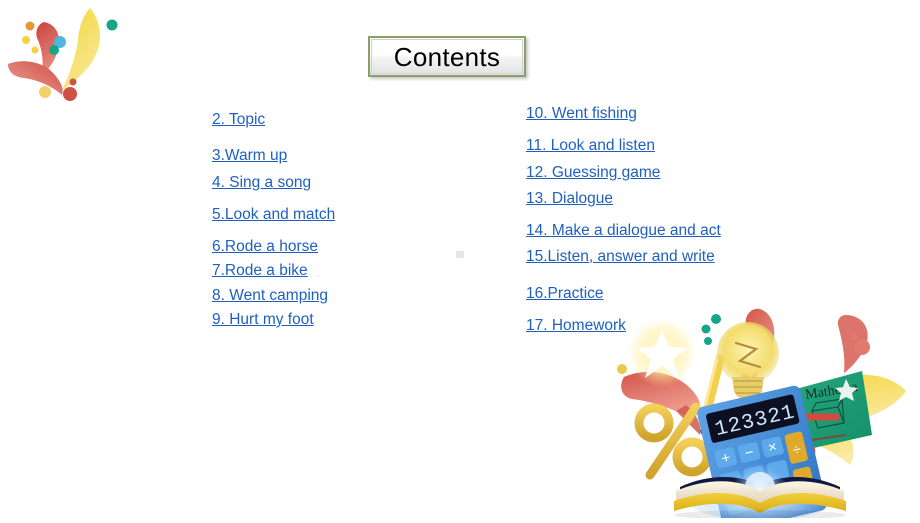 The width and height of the screenshot is (920, 523). What do you see at coordinates (661, 394) in the screenshot?
I see `swoosh-red-left` at bounding box center [661, 394].